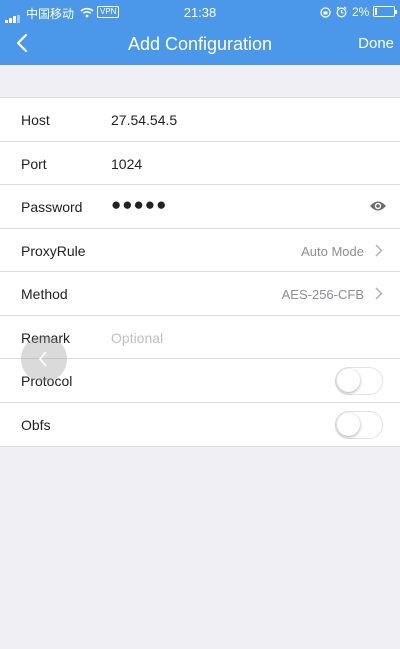 This screenshot has width=400, height=649. Describe the element at coordinates (378, 208) in the screenshot. I see `show-password-eye-icon` at that location.